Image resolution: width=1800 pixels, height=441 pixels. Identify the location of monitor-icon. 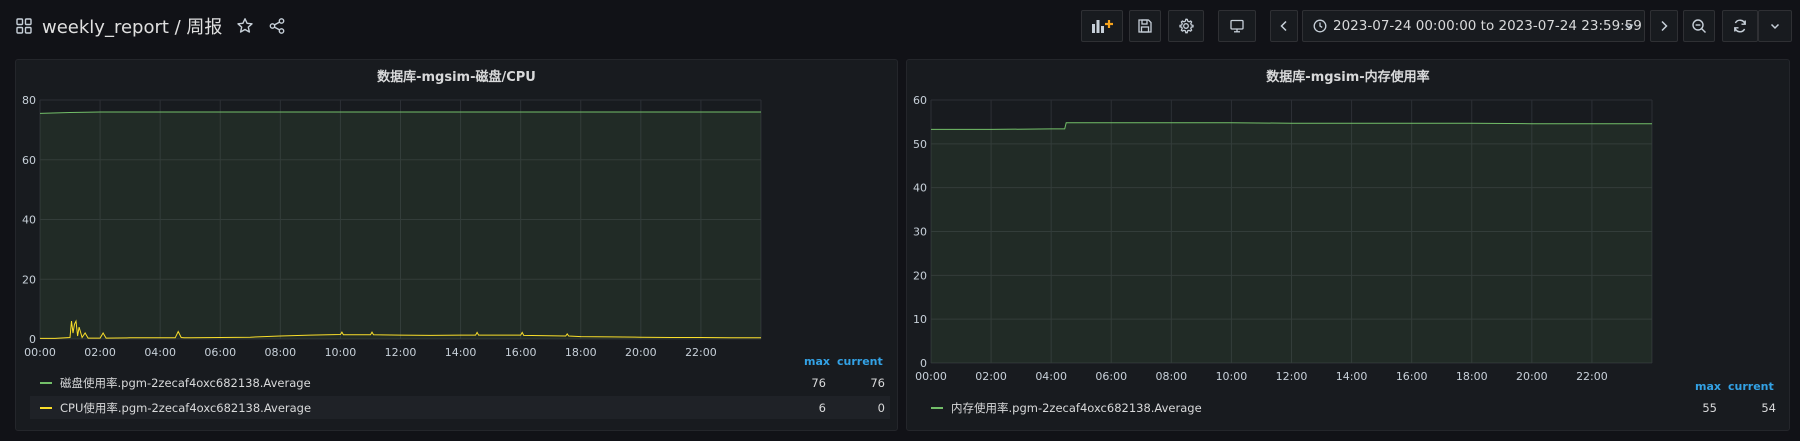
(1237, 26).